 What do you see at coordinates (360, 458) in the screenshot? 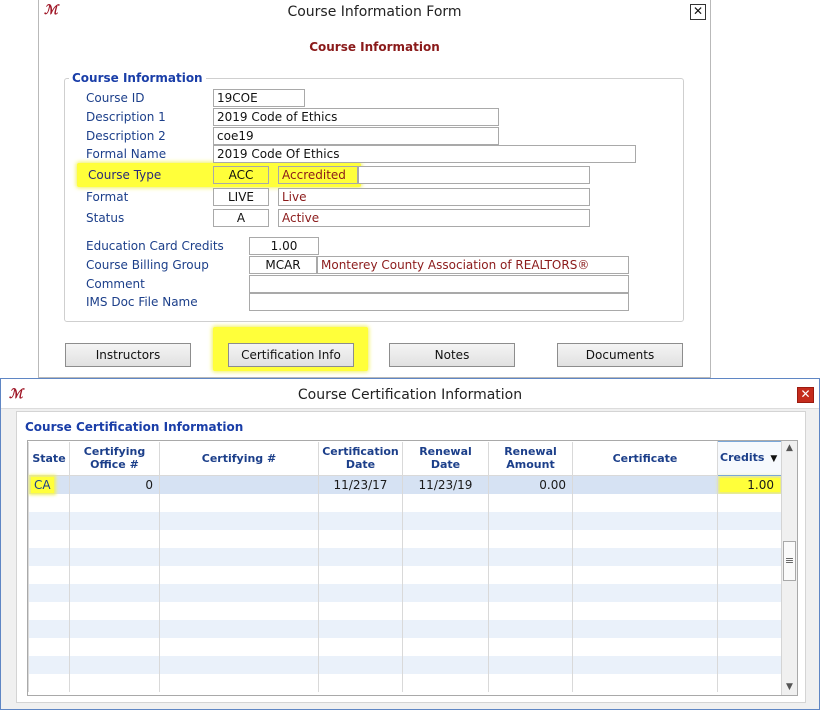
I see `column-header-certification-date: Certification Date` at bounding box center [360, 458].